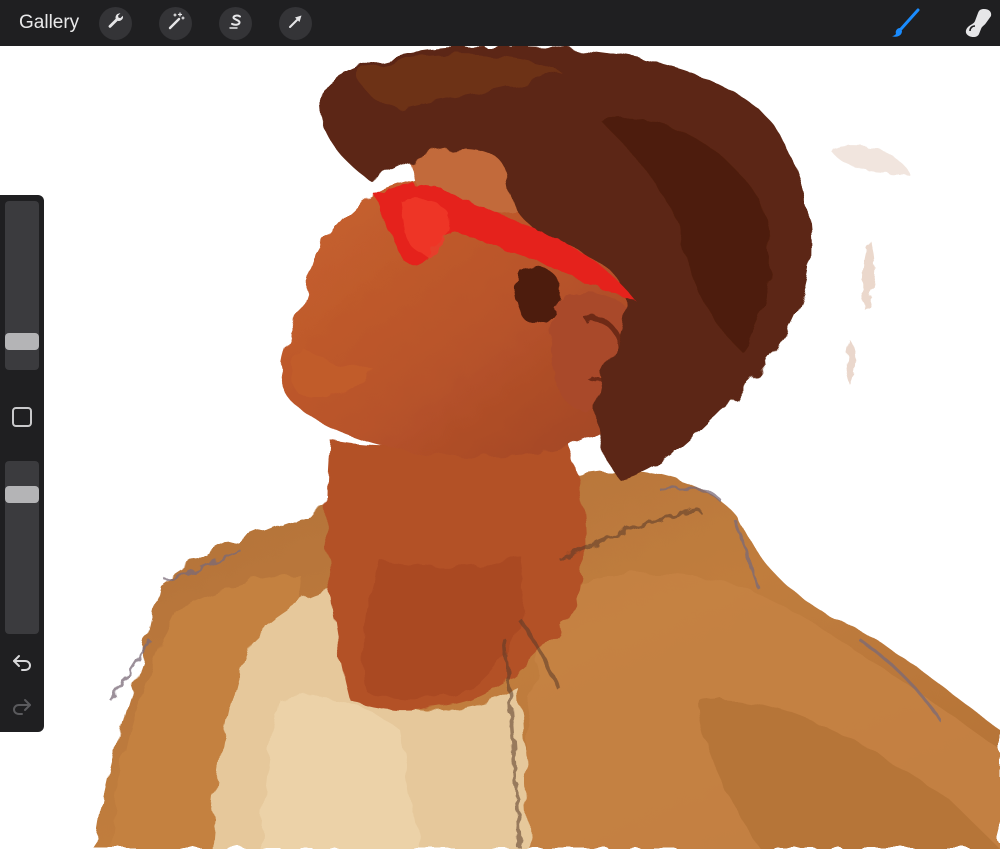  What do you see at coordinates (22, 417) in the screenshot?
I see `modify-button` at bounding box center [22, 417].